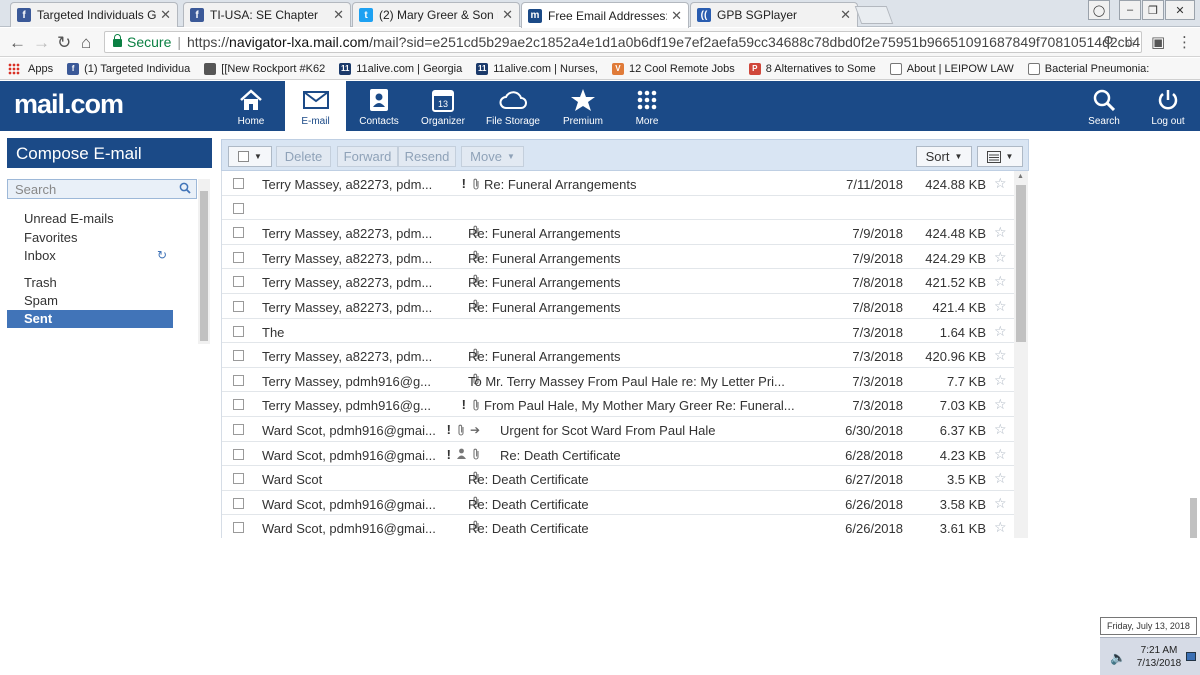 The width and height of the screenshot is (1200, 675). Describe the element at coordinates (64, 43) in the screenshot. I see `reload-icon: ↻` at that location.